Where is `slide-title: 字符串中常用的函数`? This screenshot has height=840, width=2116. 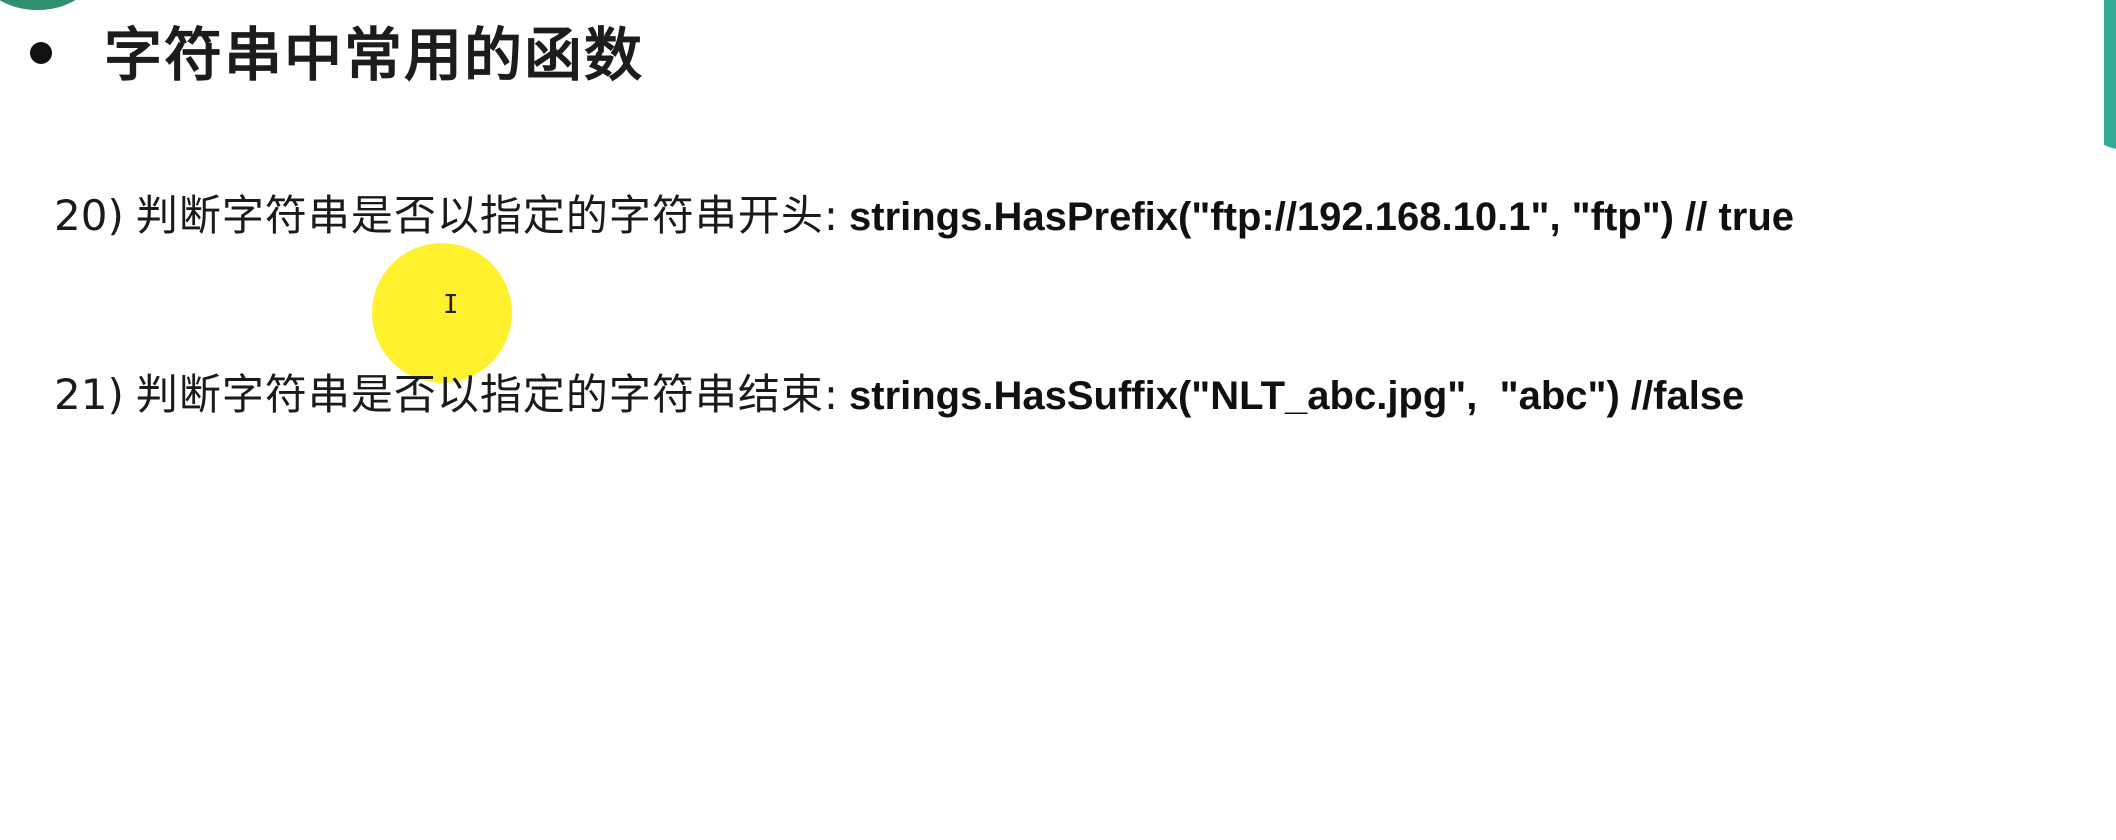 slide-title: 字符串中常用的函数 is located at coordinates (374, 55).